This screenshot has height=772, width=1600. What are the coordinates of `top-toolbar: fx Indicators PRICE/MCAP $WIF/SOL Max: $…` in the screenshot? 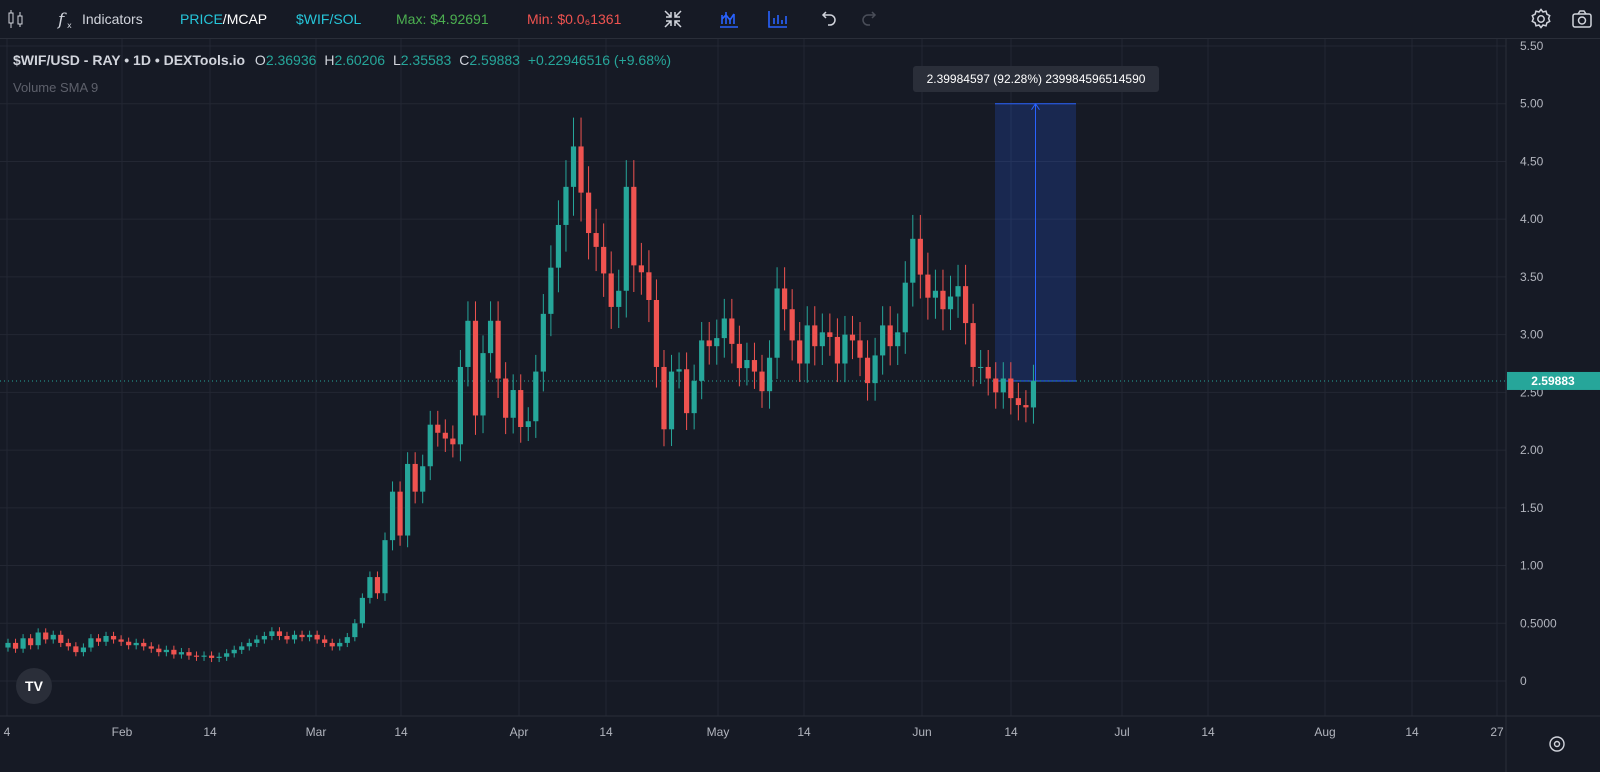 It's located at (800, 19).